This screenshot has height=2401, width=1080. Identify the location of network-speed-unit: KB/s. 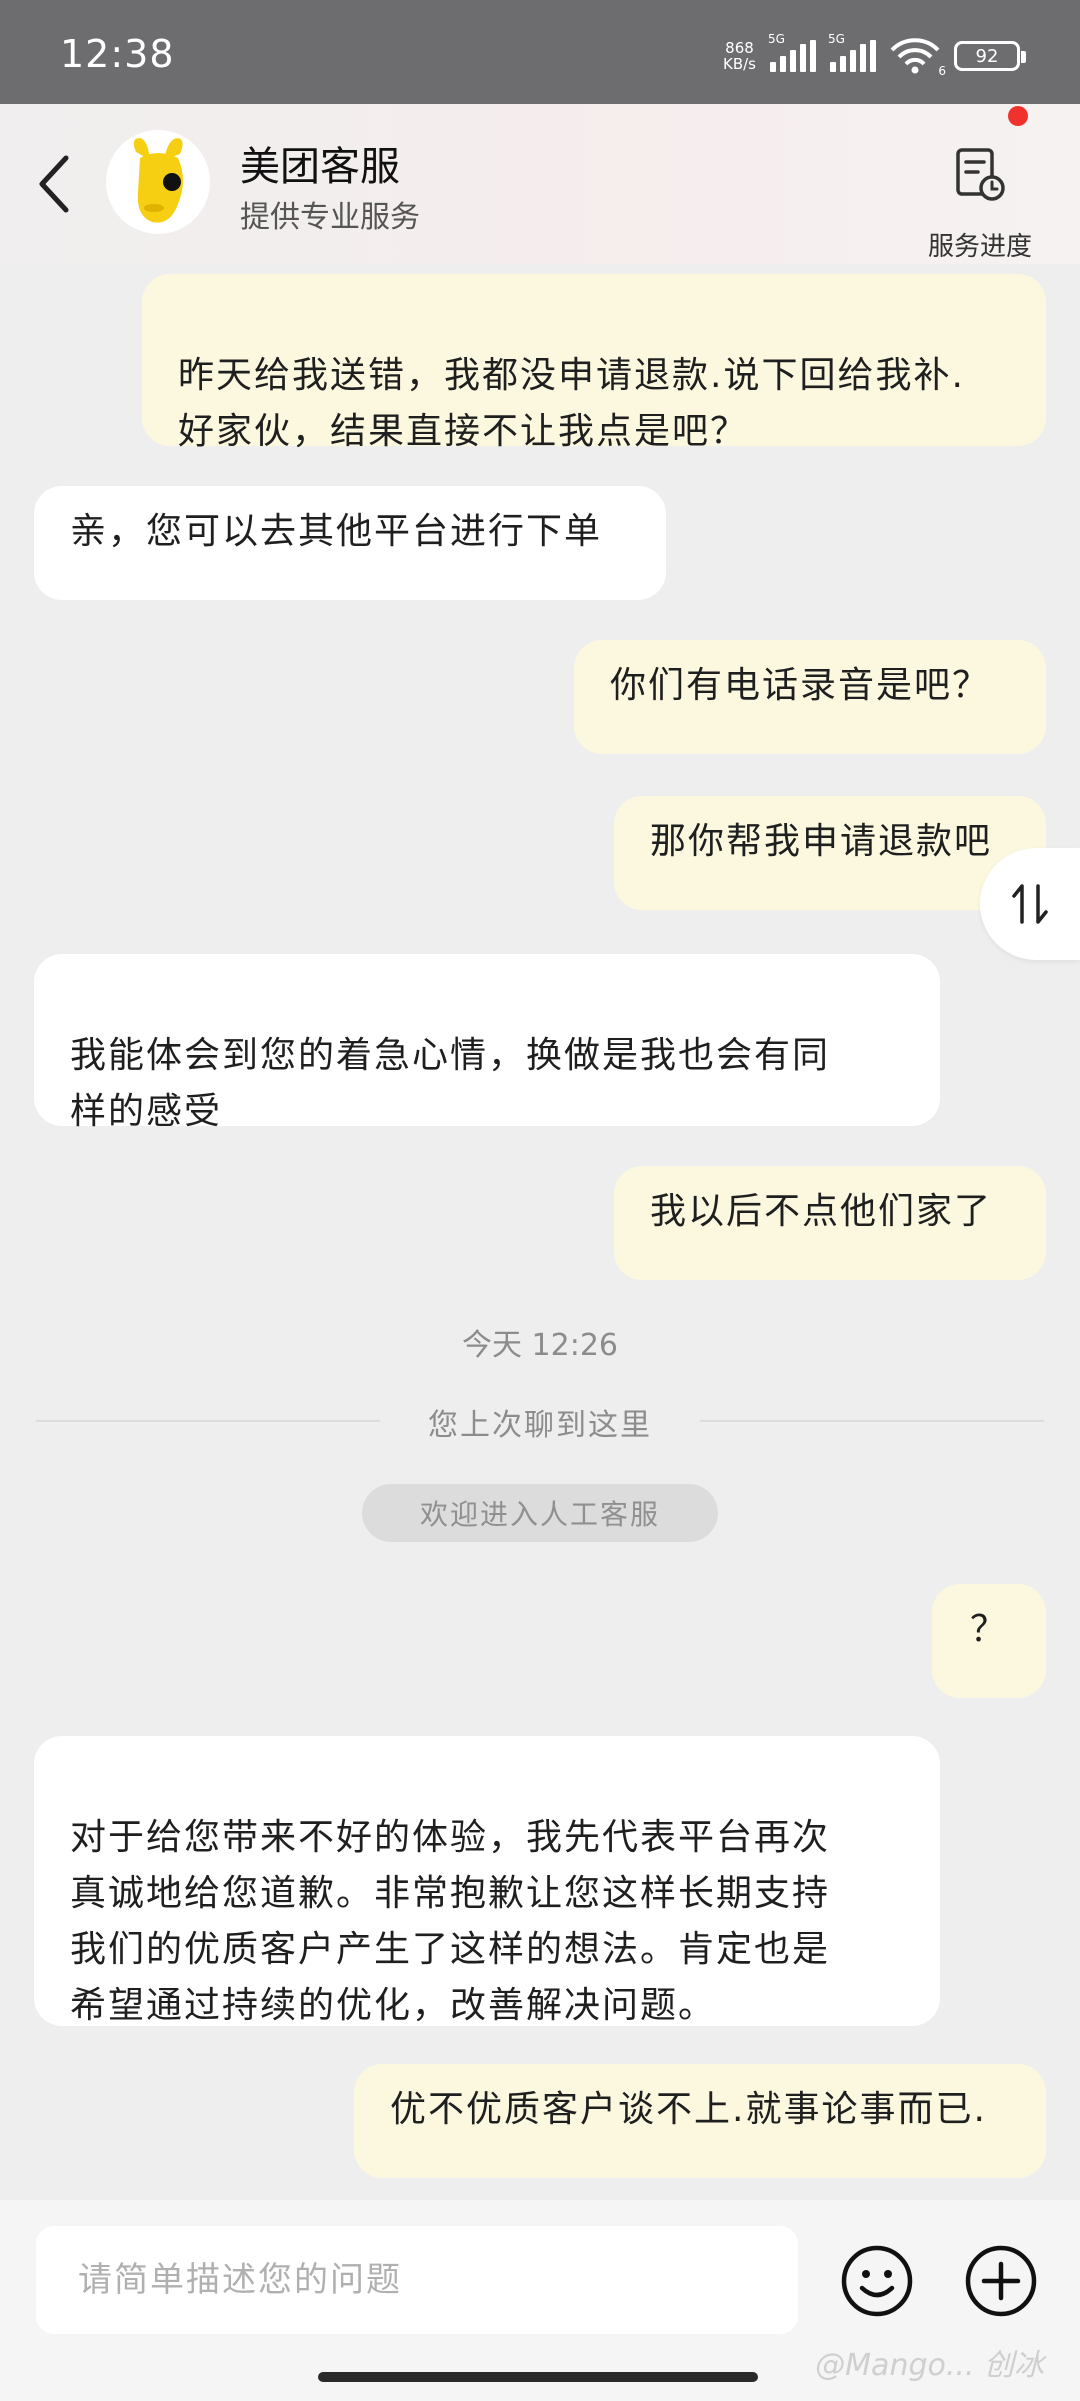
(739, 64).